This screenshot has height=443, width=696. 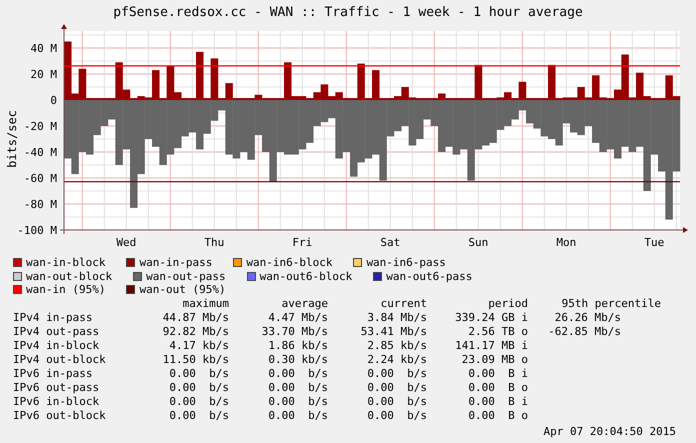 I want to click on y-tick-label: 40 M, so click(x=43, y=48).